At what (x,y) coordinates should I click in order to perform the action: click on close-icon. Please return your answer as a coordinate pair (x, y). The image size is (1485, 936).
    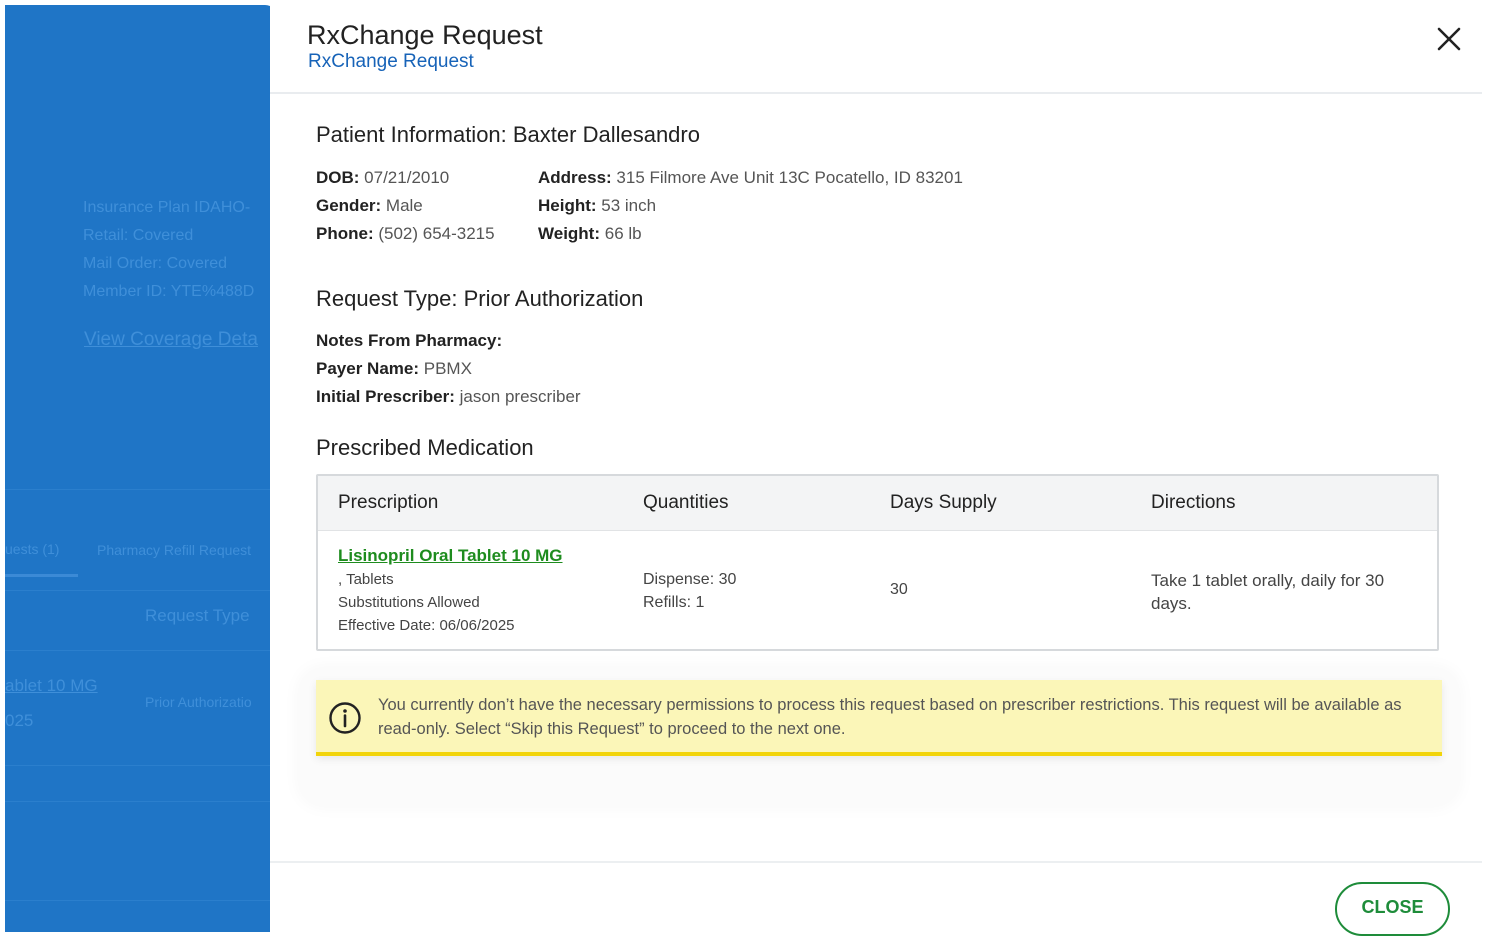
    Looking at the image, I should click on (1449, 39).